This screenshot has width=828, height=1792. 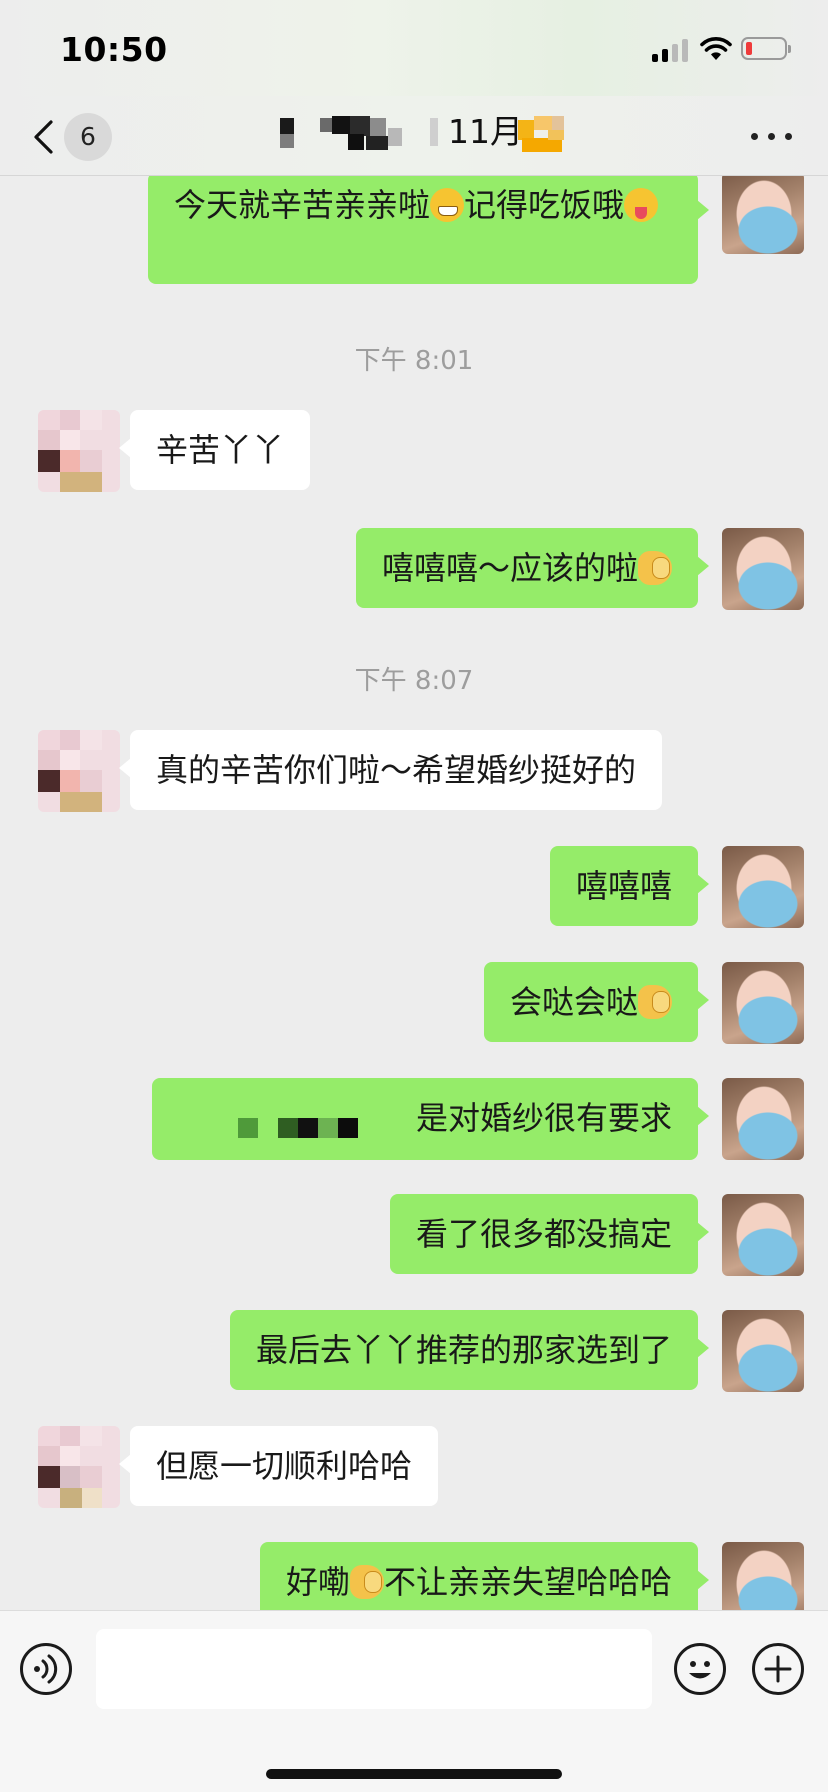 What do you see at coordinates (478, 1582) in the screenshot?
I see `message-text: 好嘞 不让亲亲失望哈哈哈` at bounding box center [478, 1582].